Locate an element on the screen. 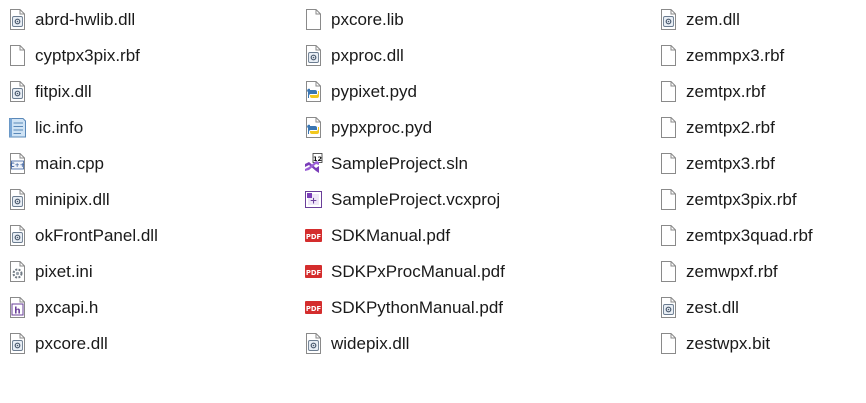  file-item: fitpix.dll is located at coordinates (83, 91).